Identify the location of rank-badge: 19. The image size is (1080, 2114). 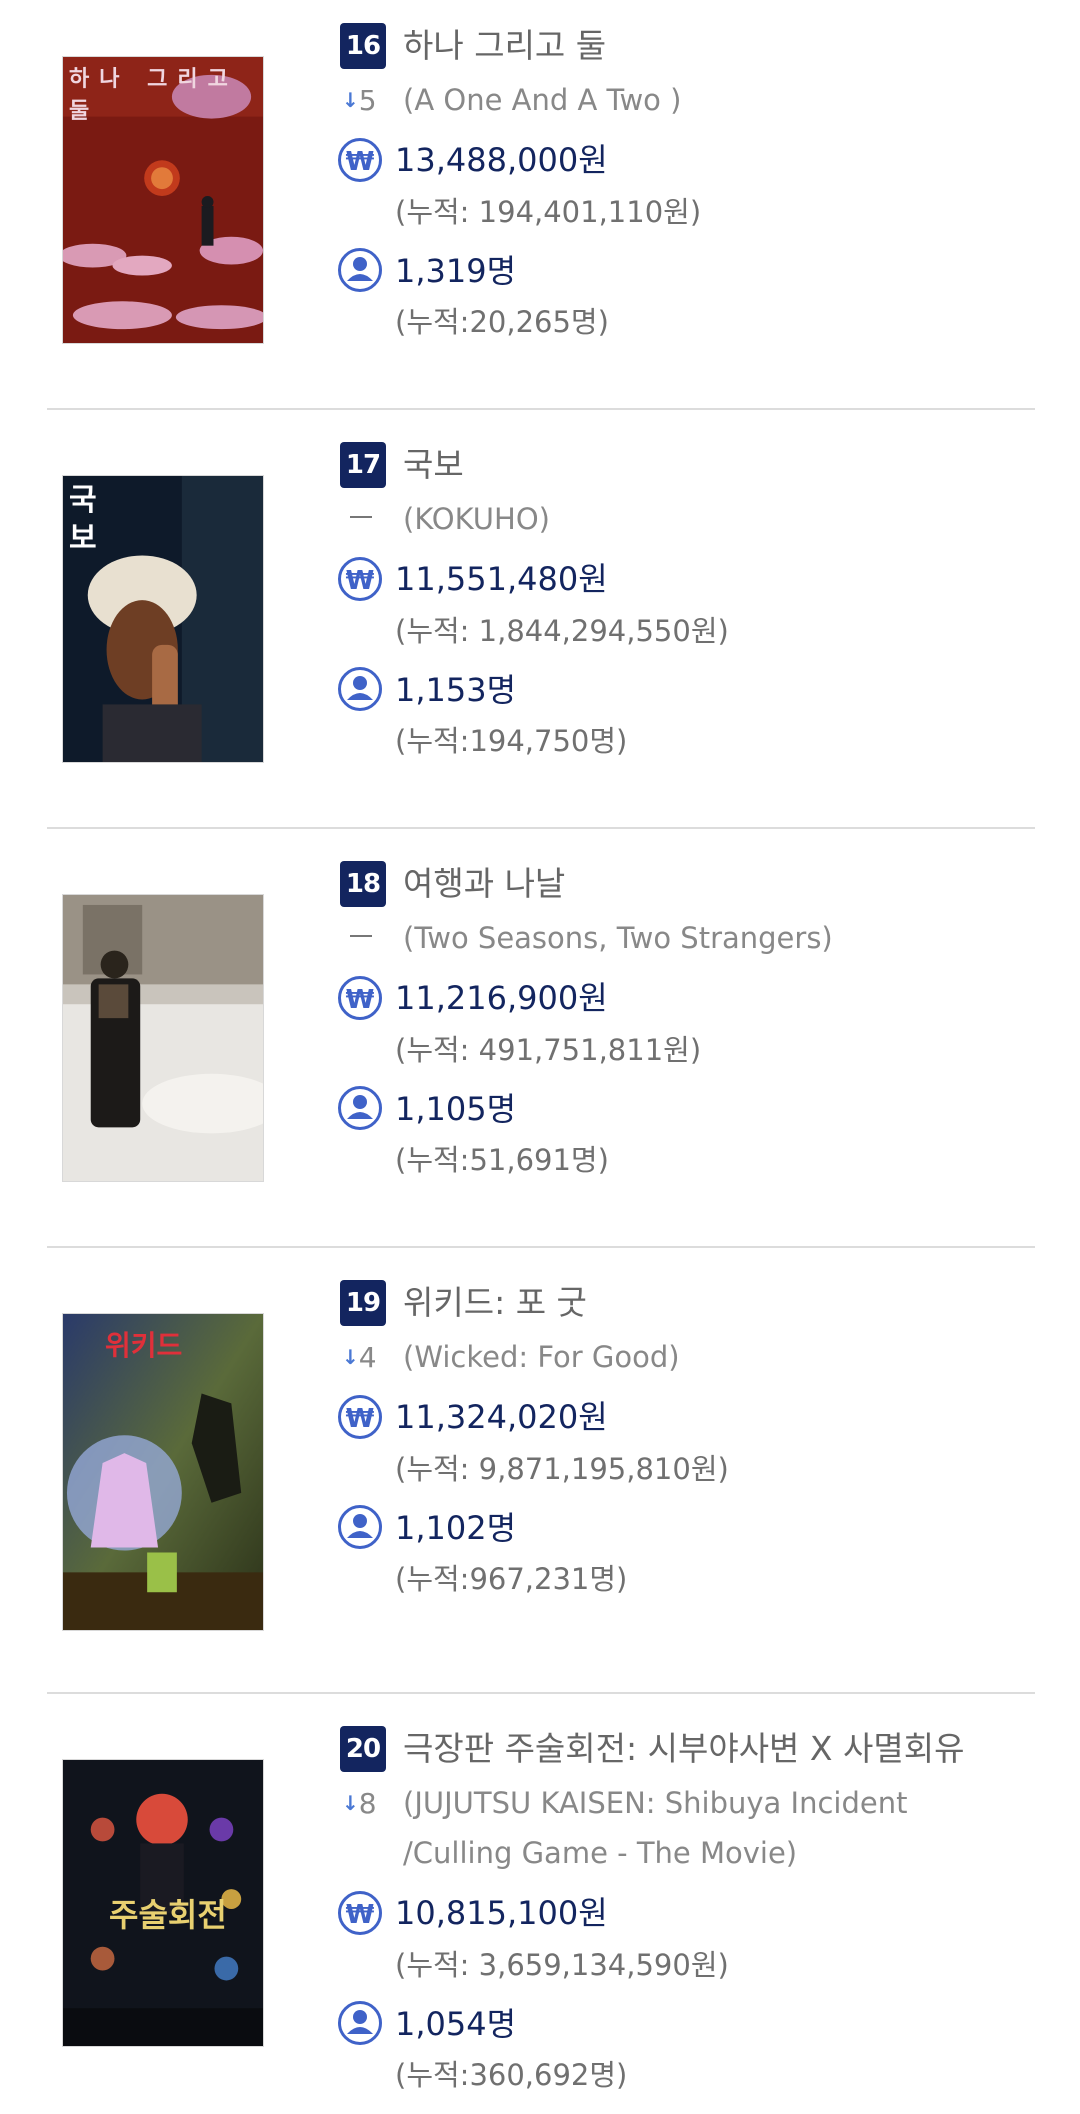
(363, 1303).